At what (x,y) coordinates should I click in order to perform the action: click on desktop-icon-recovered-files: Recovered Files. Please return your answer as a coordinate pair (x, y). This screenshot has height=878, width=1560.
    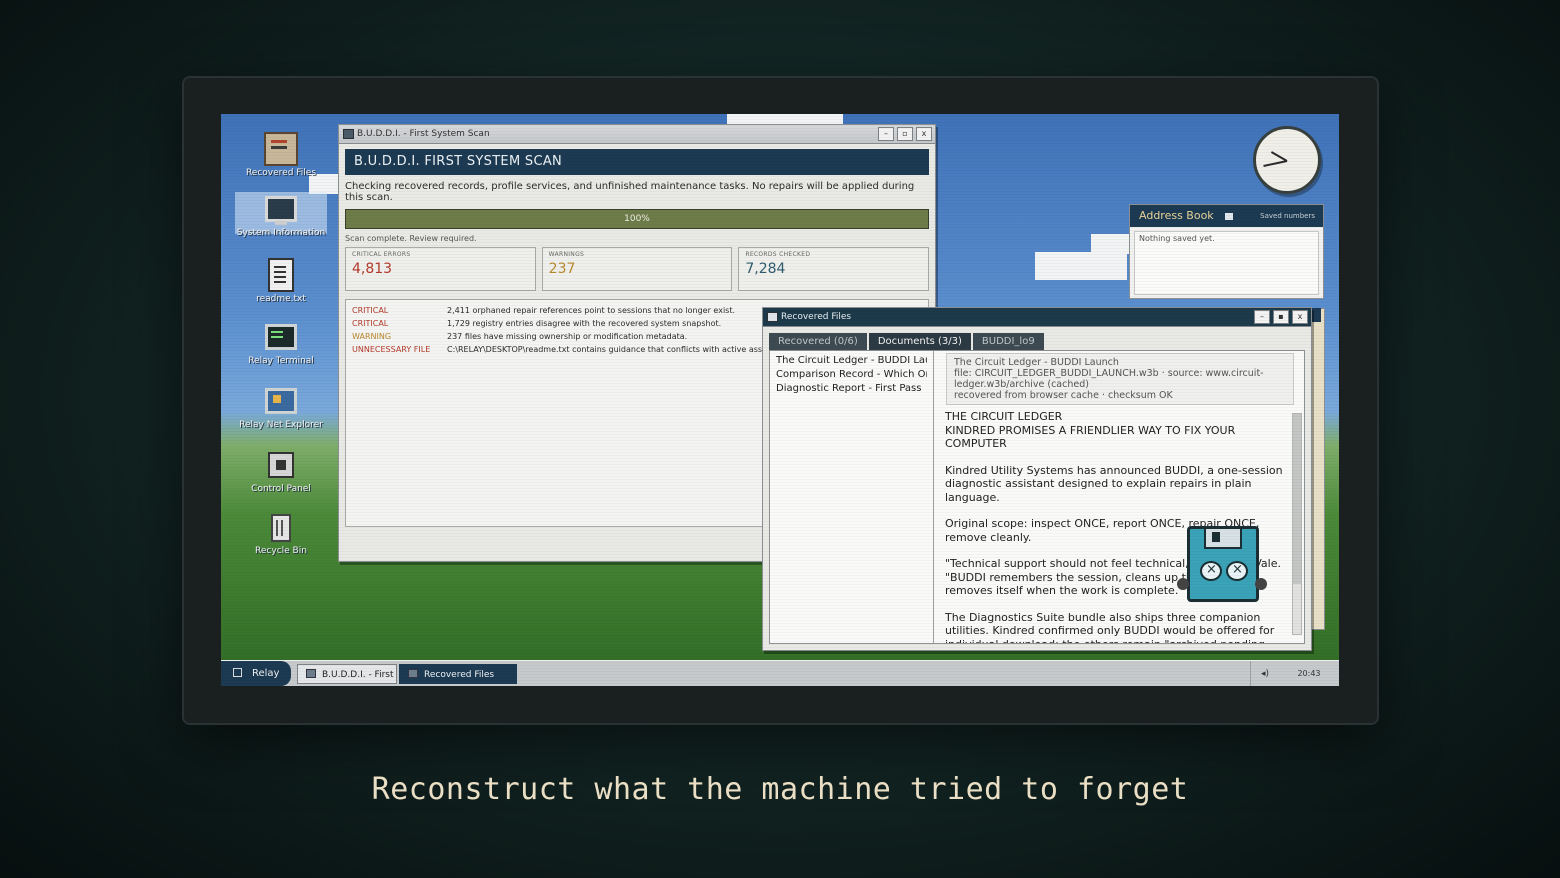
    Looking at the image, I should click on (281, 155).